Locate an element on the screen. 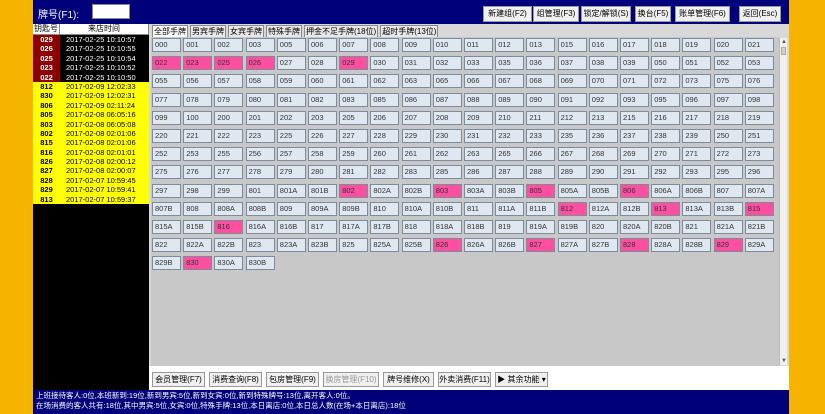 This screenshot has width=825, height=414. card-cell: 203 is located at coordinates (322, 117).